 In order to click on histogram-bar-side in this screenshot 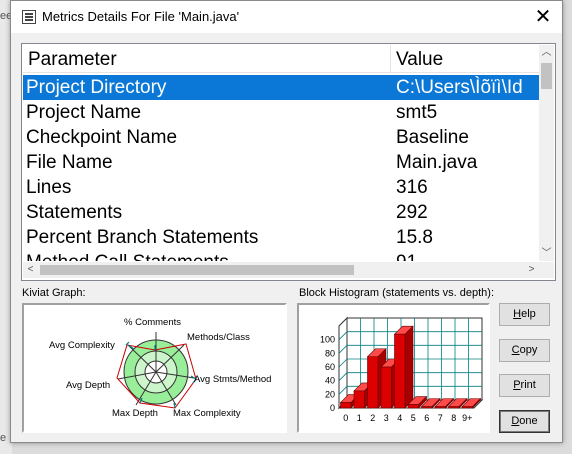, I will do `click(409, 367)`.